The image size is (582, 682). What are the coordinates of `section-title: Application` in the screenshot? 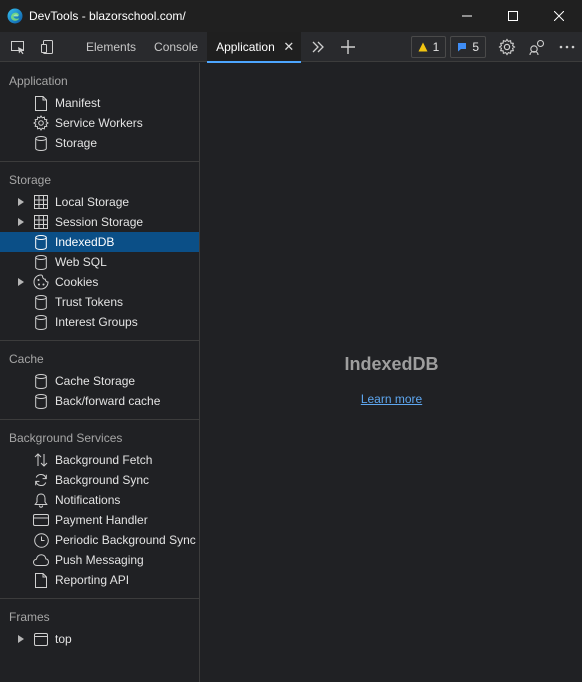 It's located at (38, 81).